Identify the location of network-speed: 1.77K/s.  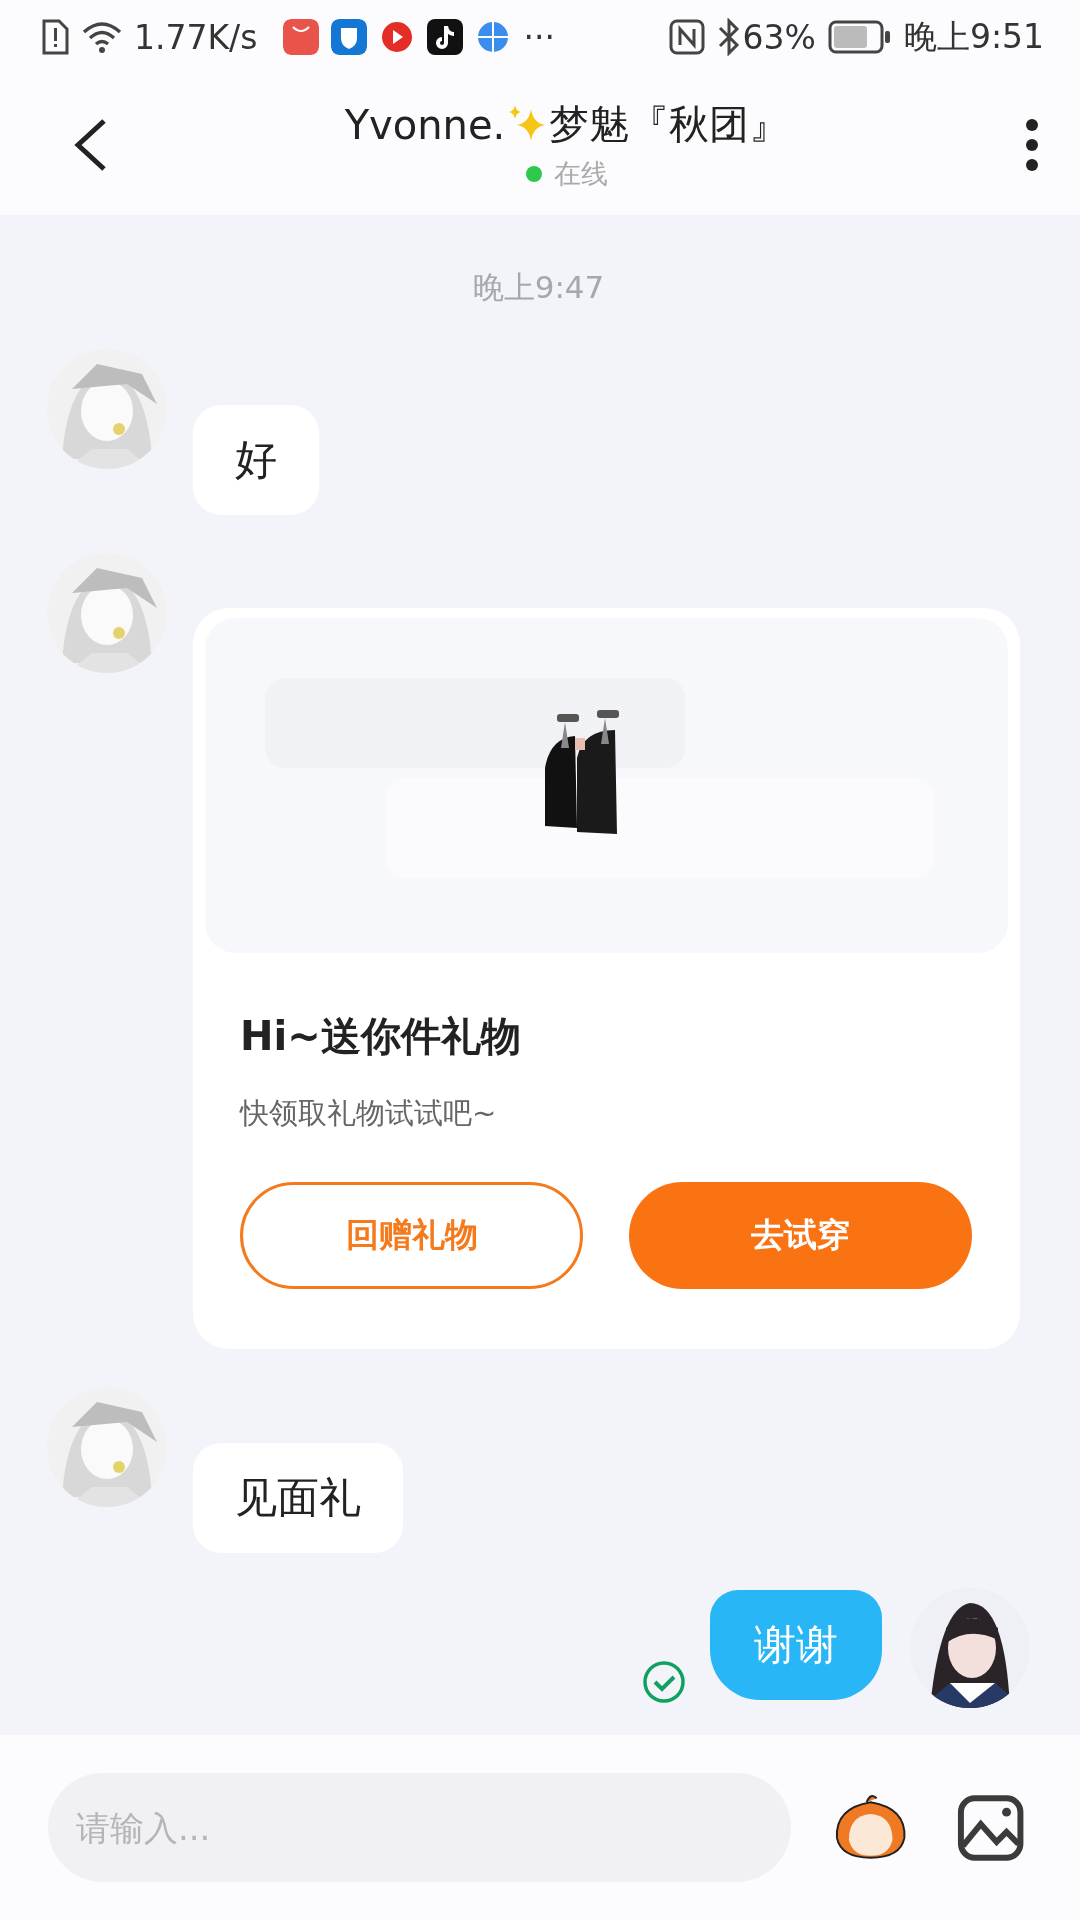
(196, 37).